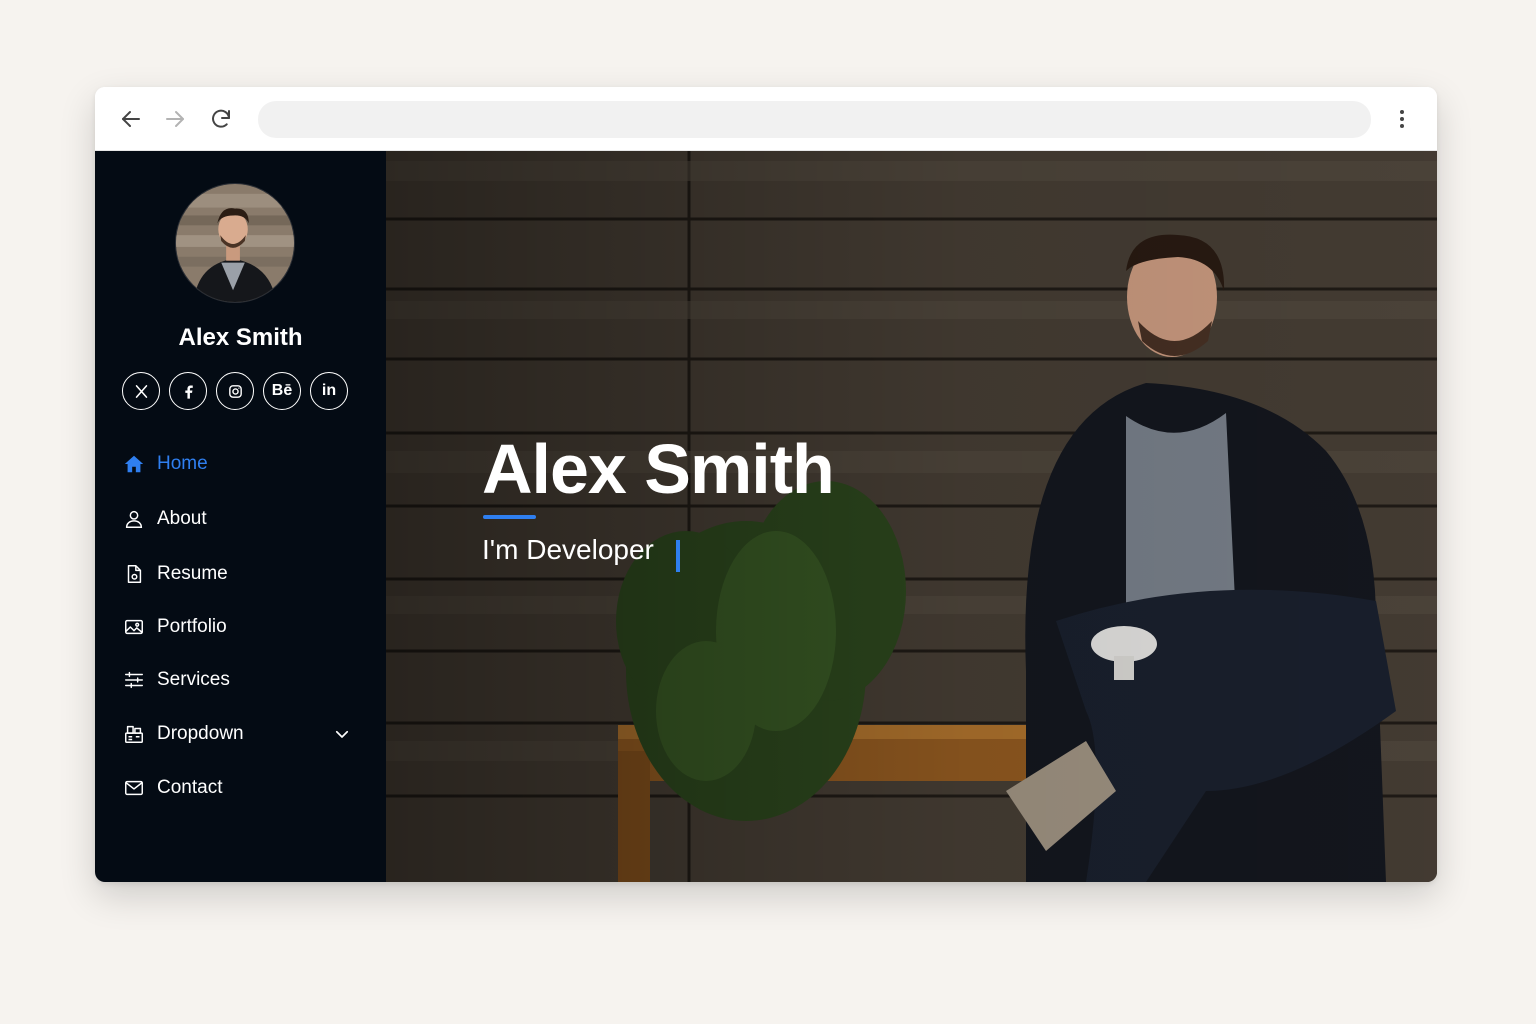 The width and height of the screenshot is (1536, 1024). Describe the element at coordinates (182, 463) in the screenshot. I see `sidebar-item-label: Home` at that location.